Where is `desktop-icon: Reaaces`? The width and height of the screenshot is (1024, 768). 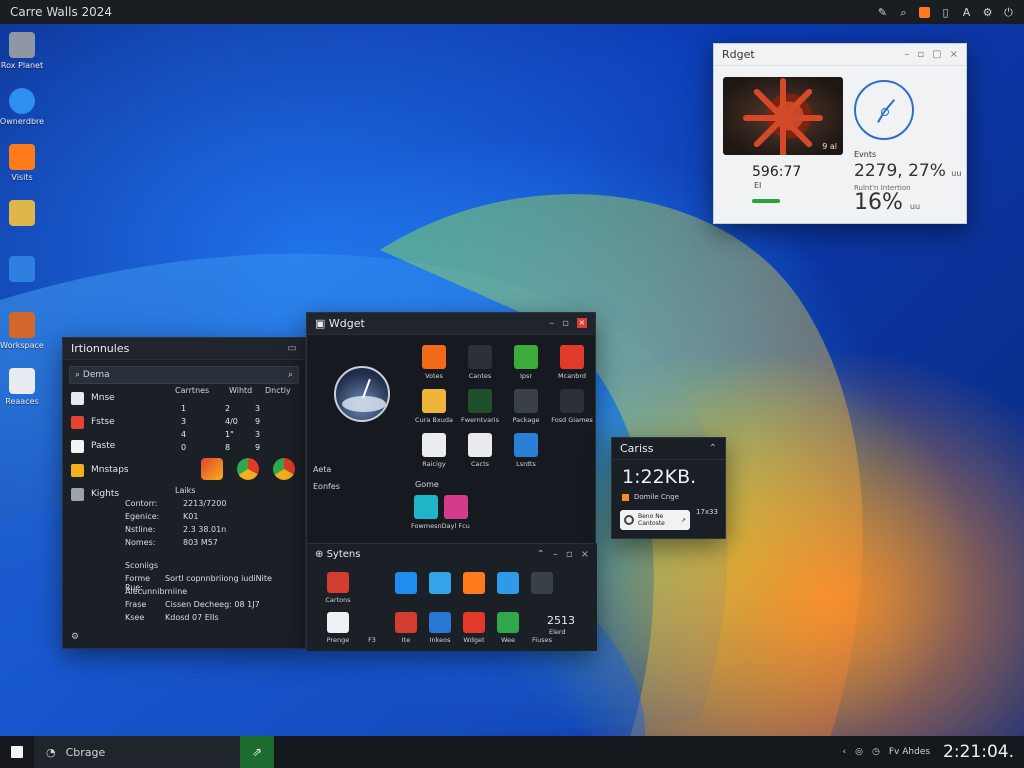 desktop-icon: Reaaces is located at coordinates (22, 394).